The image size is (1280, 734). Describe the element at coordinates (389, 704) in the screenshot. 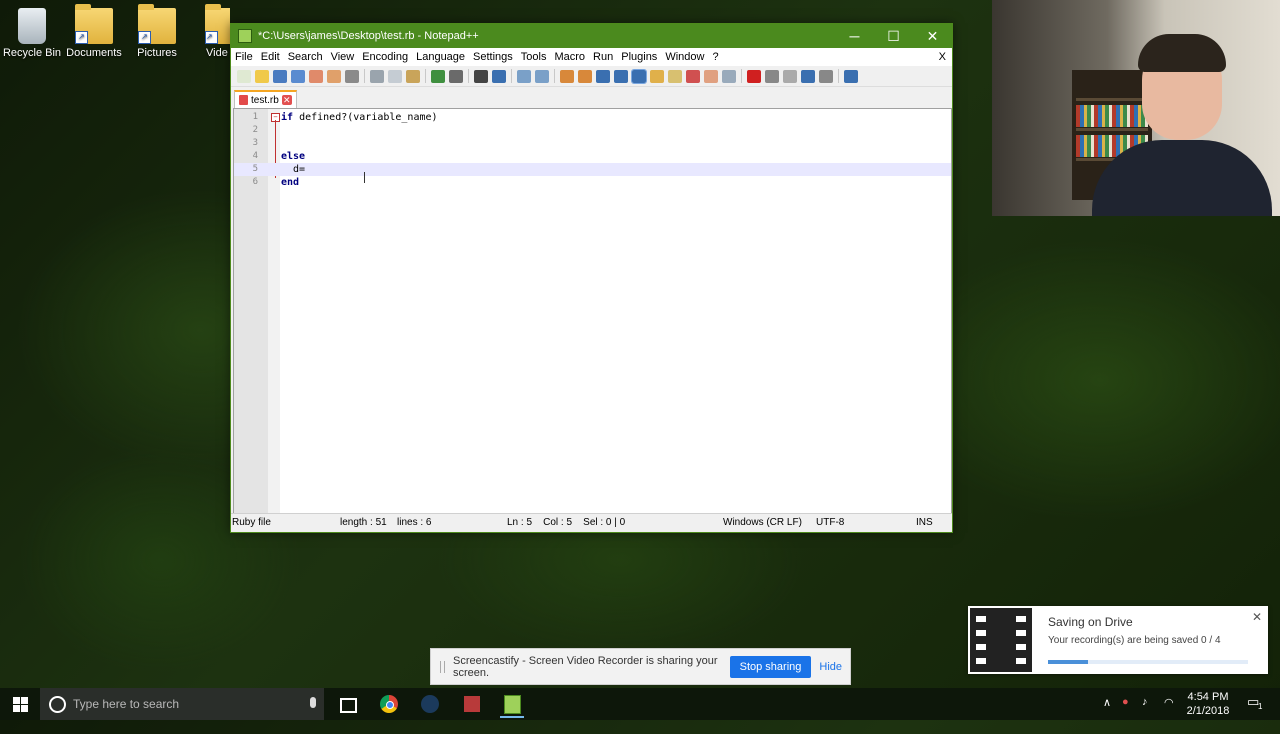

I see `chrome-icon` at that location.